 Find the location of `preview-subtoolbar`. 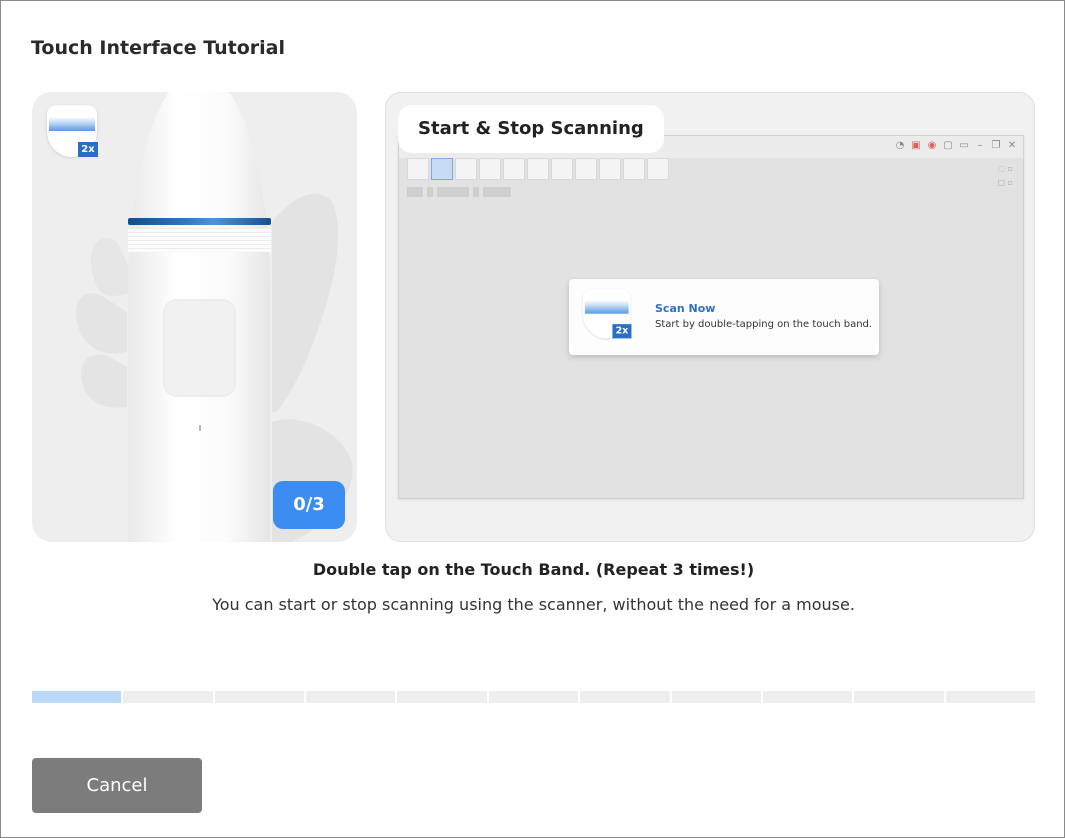

preview-subtoolbar is located at coordinates (459, 192).